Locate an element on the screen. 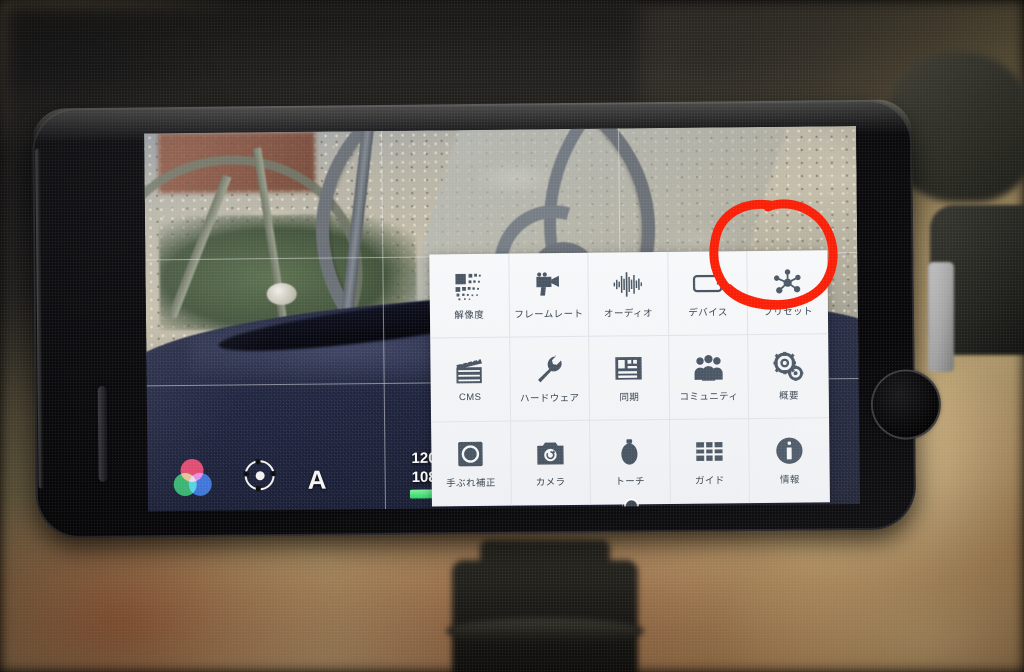  menu-item-label: CMS is located at coordinates (470, 397).